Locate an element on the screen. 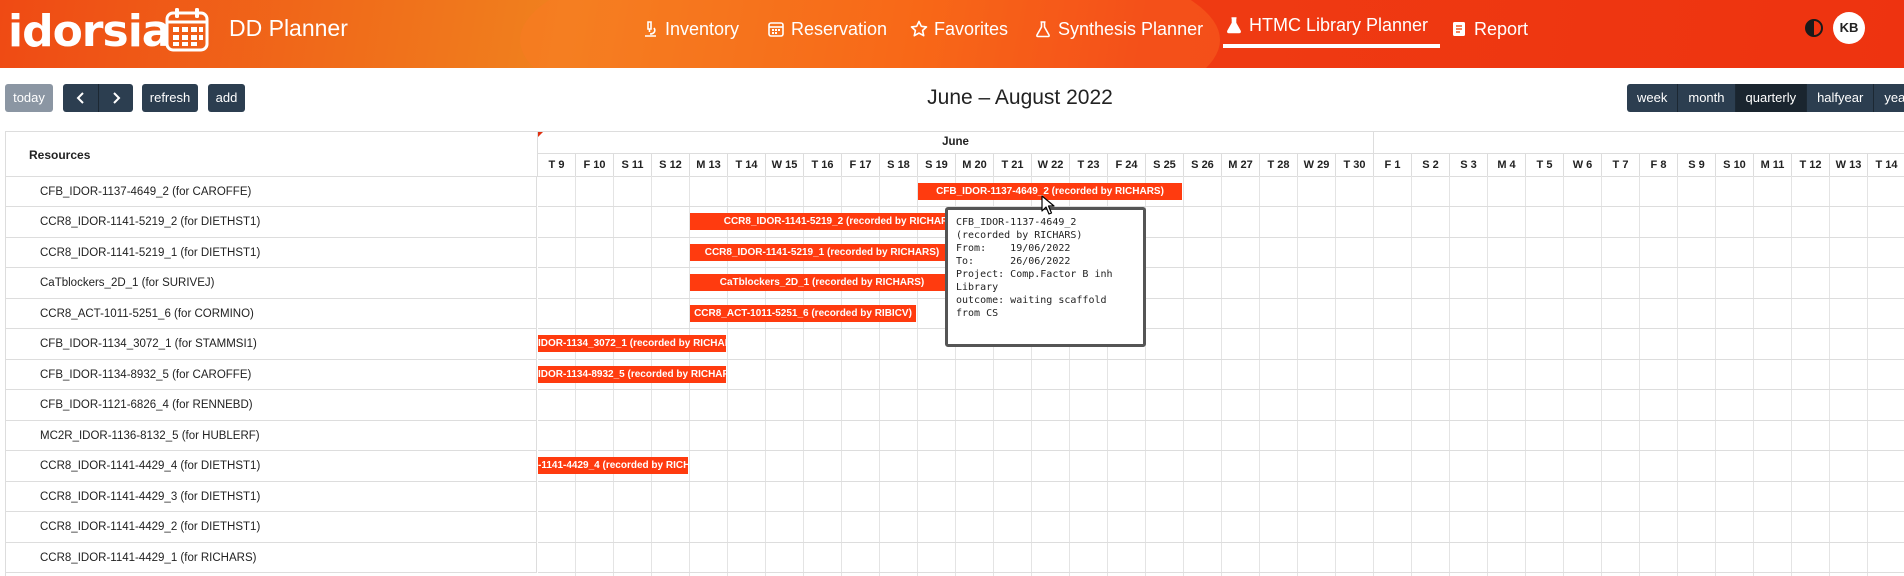 This screenshot has width=1904, height=576. day-header-cell: W 13 is located at coordinates (1849, 165).